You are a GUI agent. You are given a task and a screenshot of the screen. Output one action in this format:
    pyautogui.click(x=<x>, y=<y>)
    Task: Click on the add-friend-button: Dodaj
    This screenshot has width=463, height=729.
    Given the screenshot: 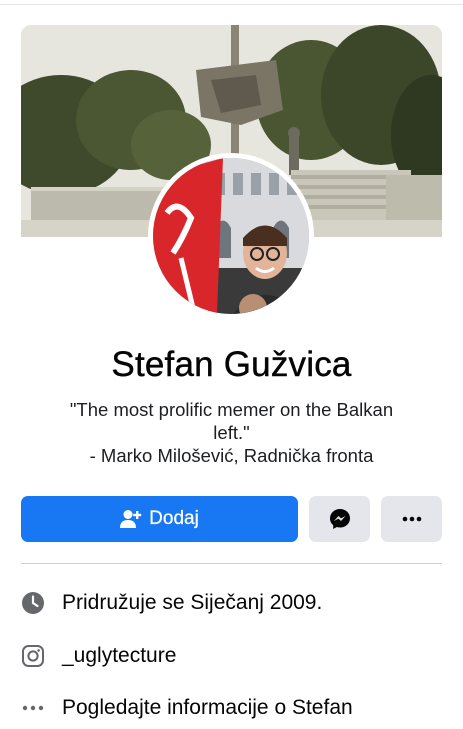 What is the action you would take?
    pyautogui.click(x=159, y=519)
    